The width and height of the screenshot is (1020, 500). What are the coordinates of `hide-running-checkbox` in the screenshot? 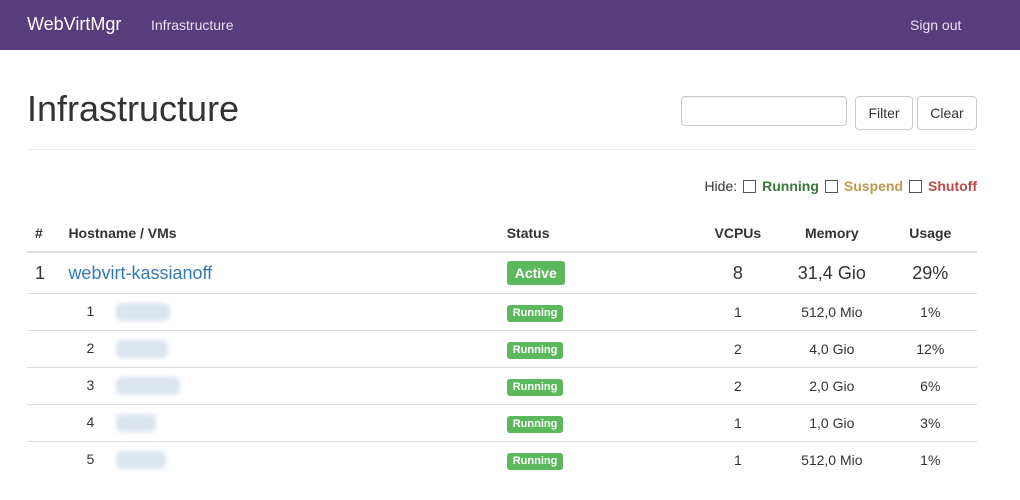 It's located at (750, 186).